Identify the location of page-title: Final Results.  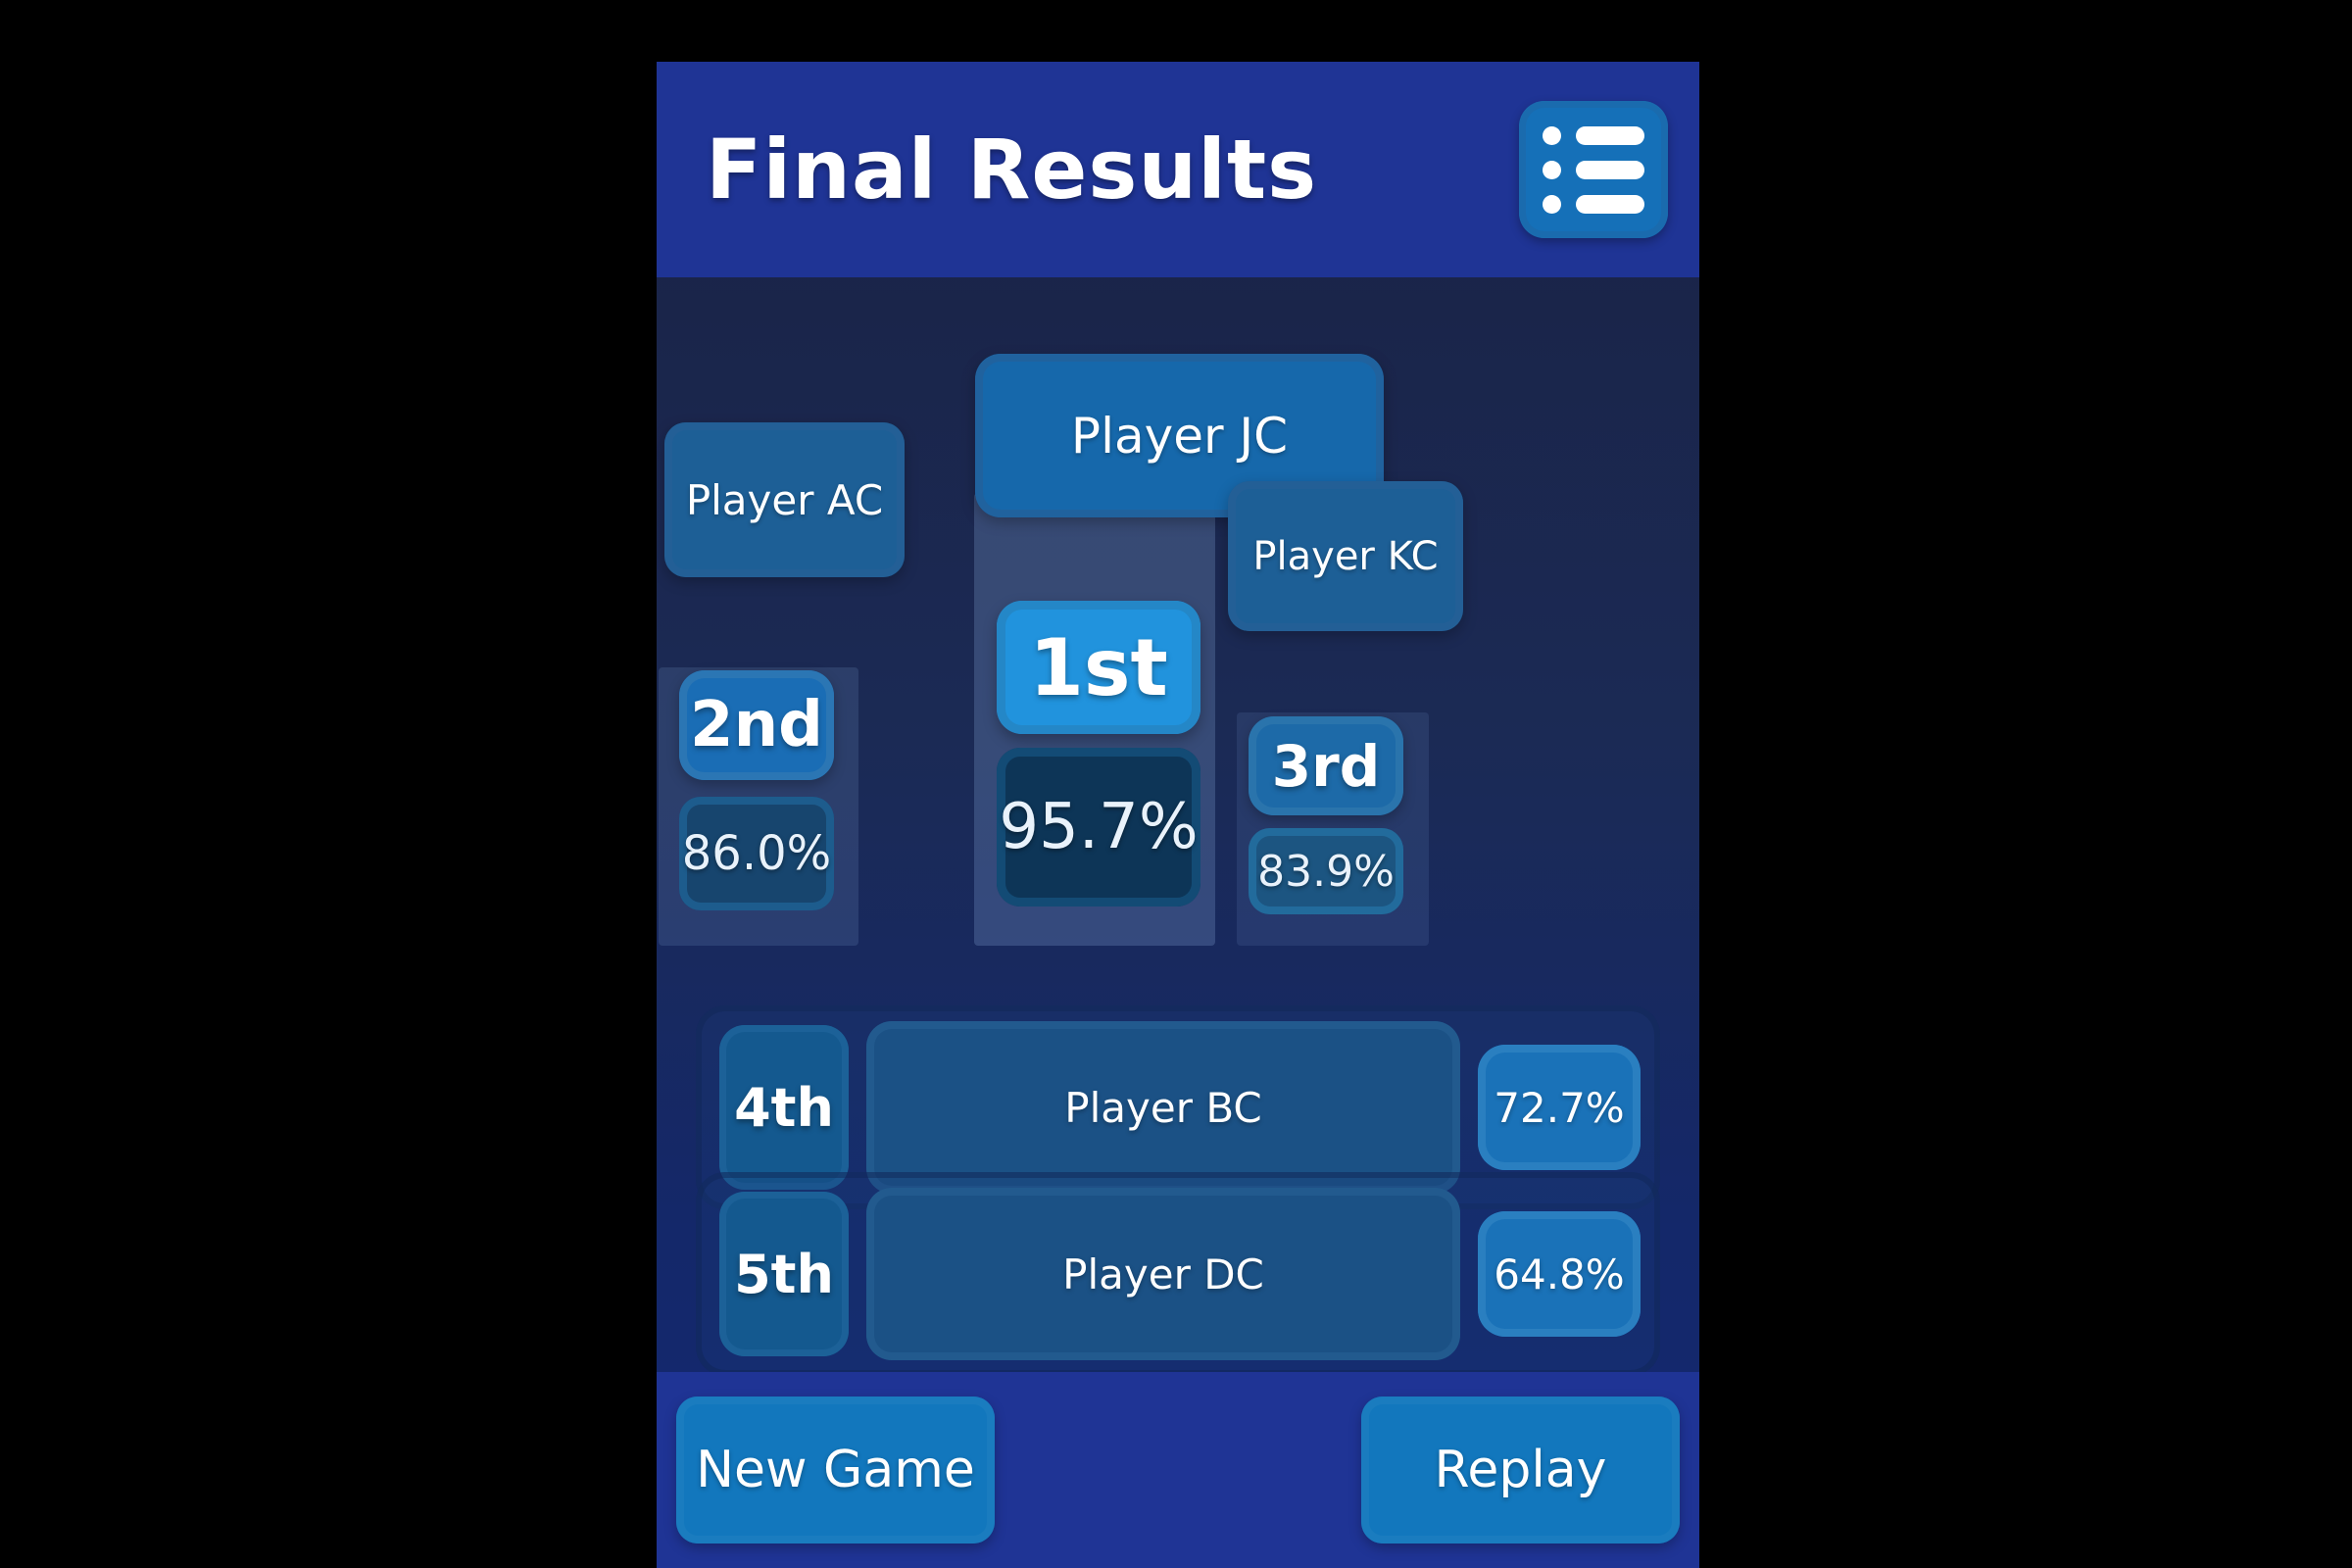
(1012, 170).